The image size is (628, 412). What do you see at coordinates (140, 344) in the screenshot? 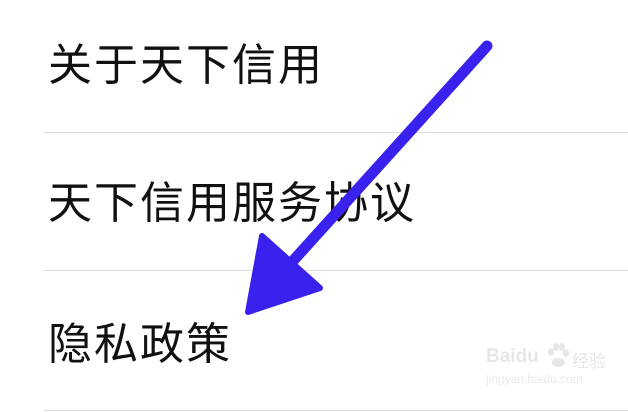
I see `menu-item-label: 隐私政策` at bounding box center [140, 344].